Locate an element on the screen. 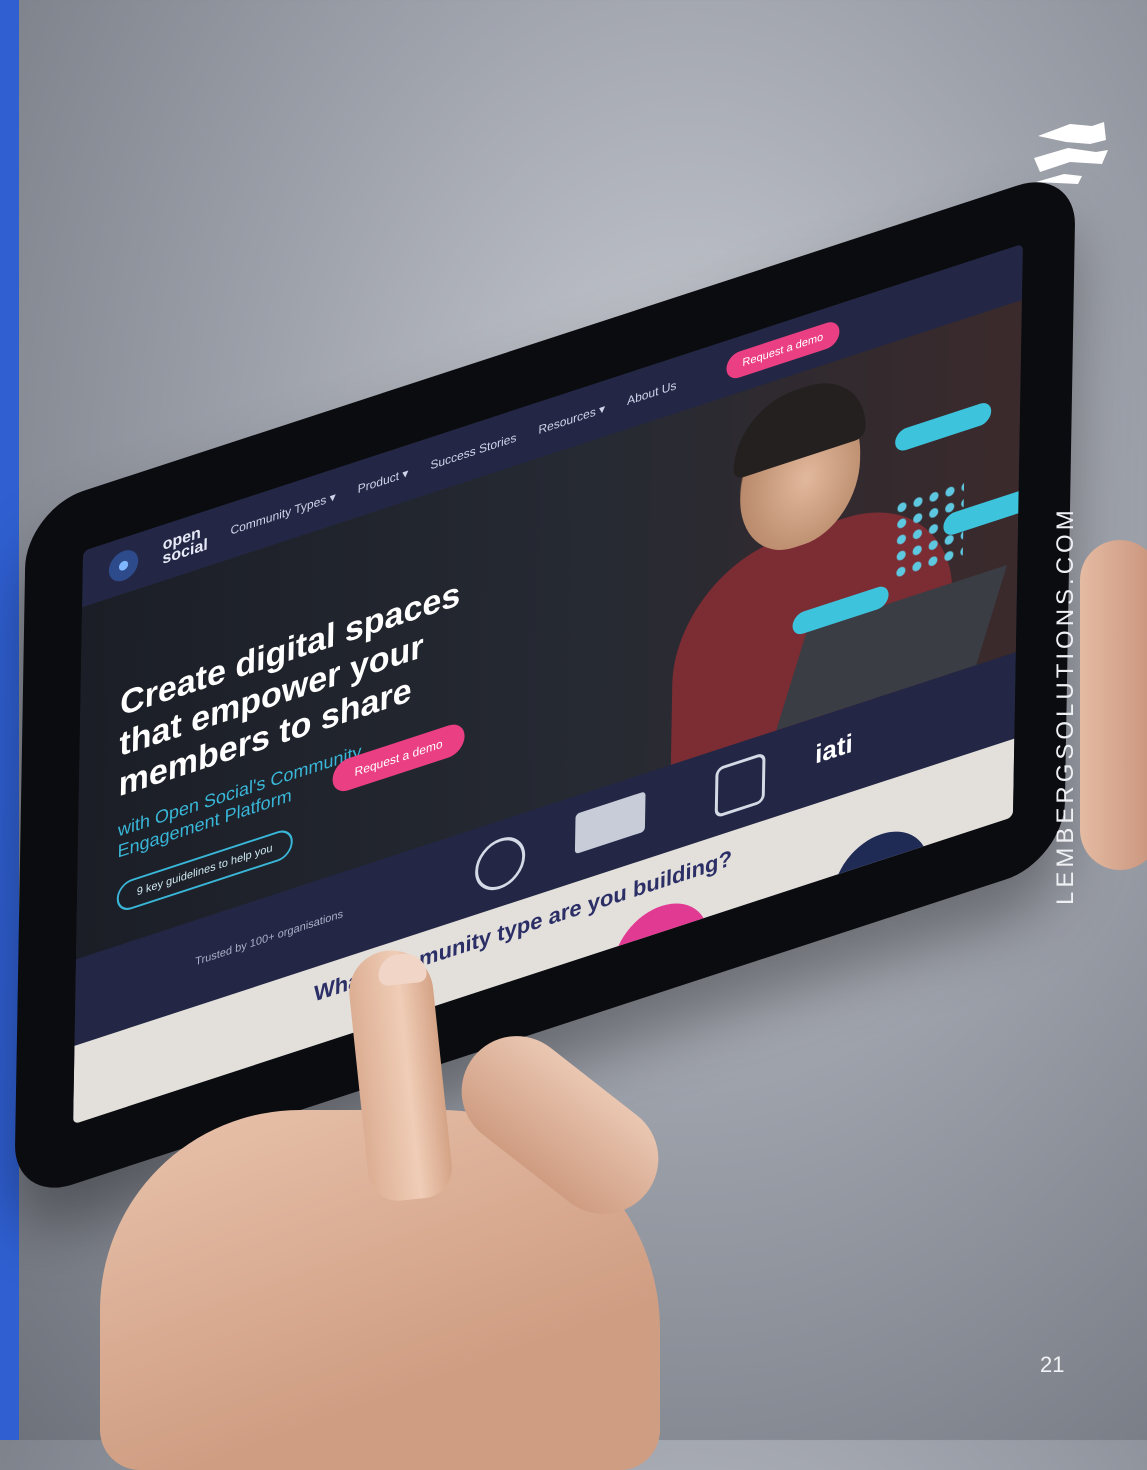  tag-made-to-support: #MadeToSupport is located at coordinates (868, 954).